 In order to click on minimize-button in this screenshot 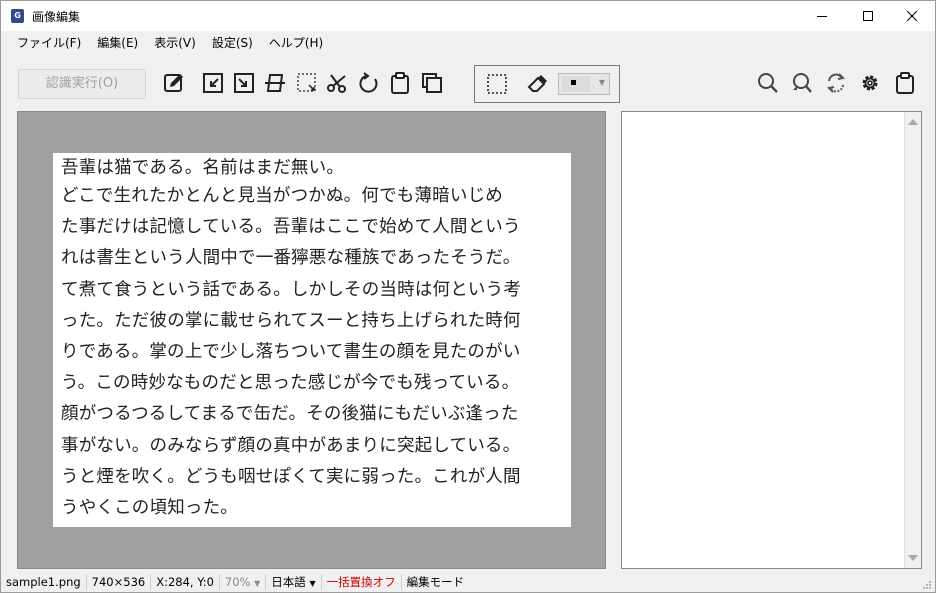, I will do `click(822, 16)`.